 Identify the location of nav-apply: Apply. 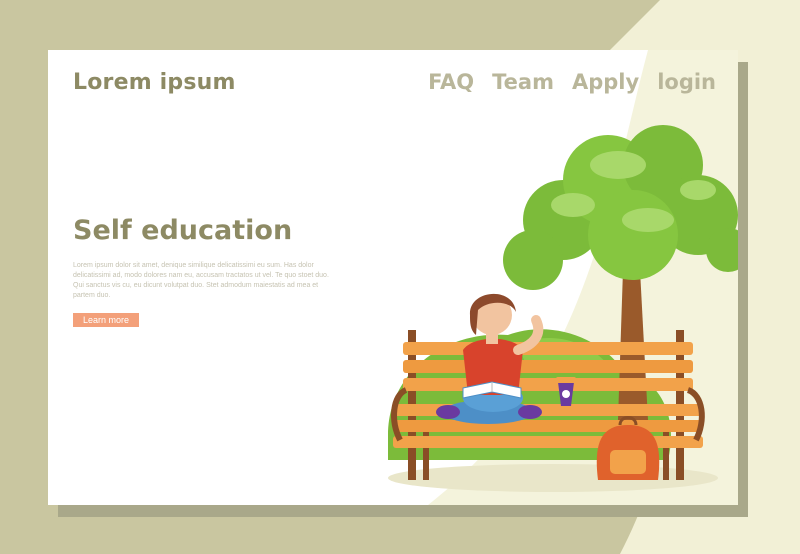
(605, 82).